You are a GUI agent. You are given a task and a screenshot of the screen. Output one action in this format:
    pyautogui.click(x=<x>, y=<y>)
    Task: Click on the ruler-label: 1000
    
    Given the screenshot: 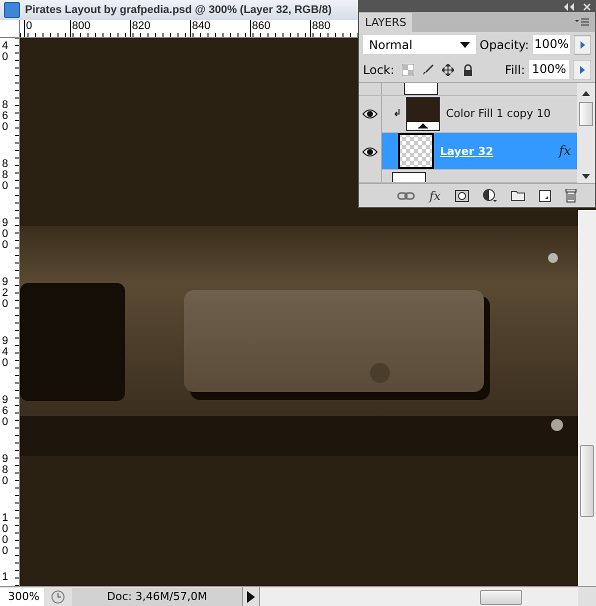 What is the action you would take?
    pyautogui.click(x=6, y=535)
    